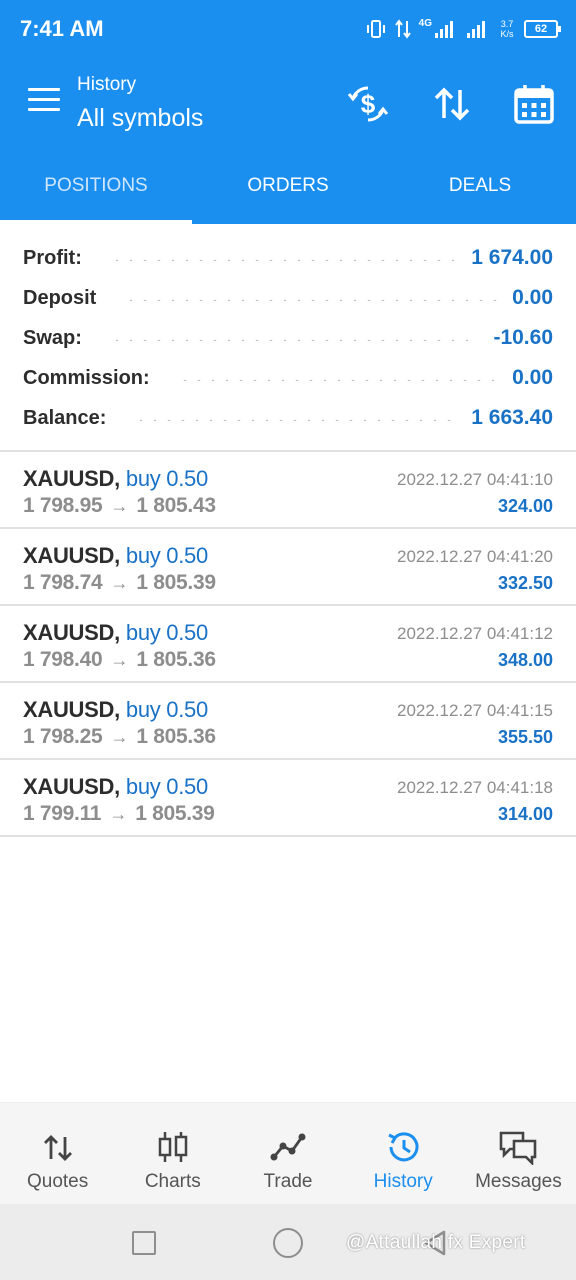 The image size is (576, 1280). Describe the element at coordinates (480, 186) in the screenshot. I see `tab-deals: DEALS` at that location.